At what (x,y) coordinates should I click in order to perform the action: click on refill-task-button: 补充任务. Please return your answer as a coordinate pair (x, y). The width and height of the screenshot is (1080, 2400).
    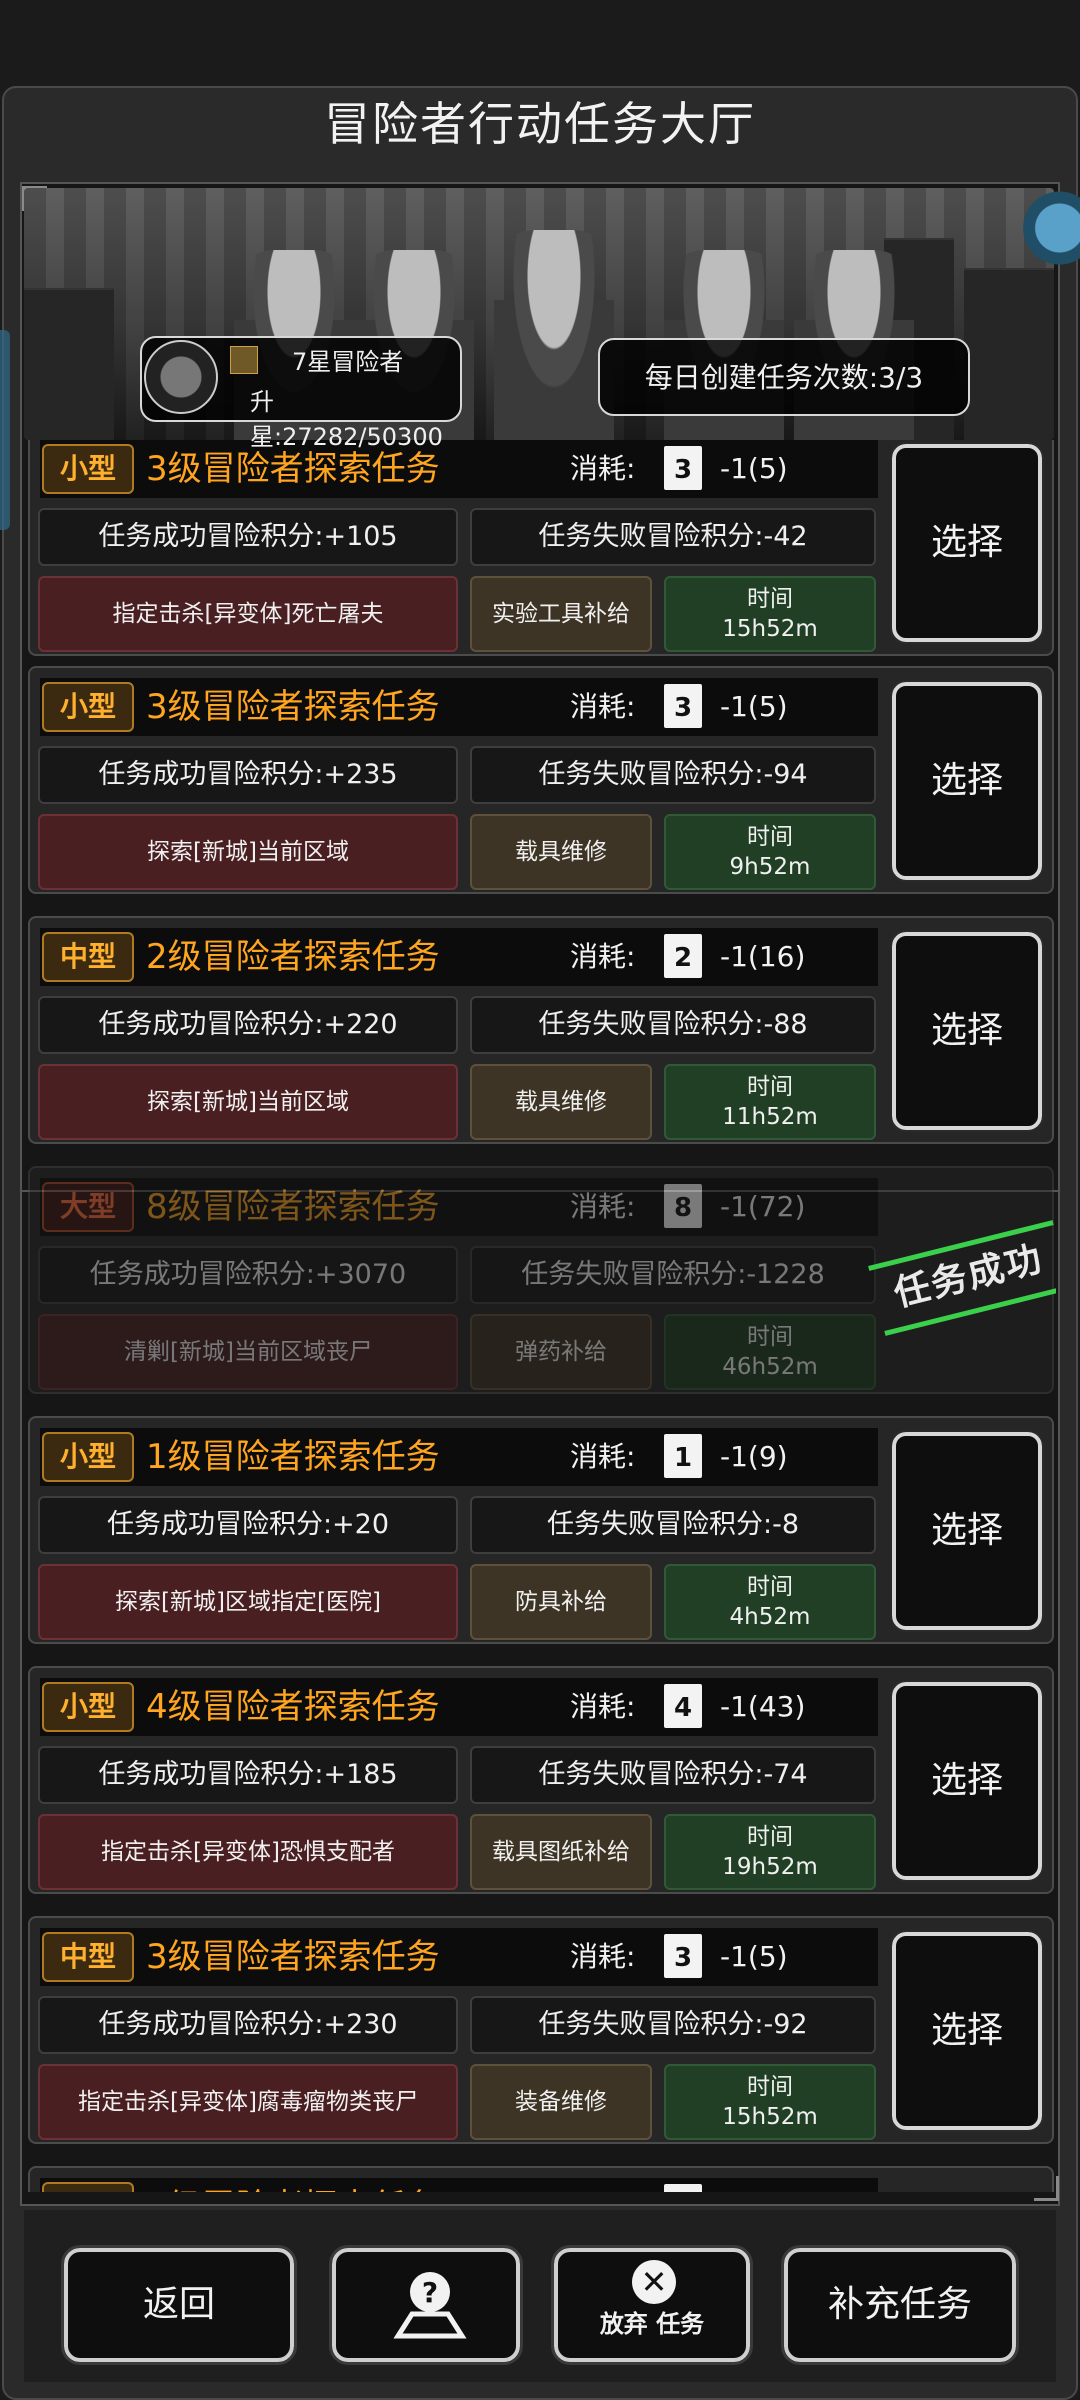
    Looking at the image, I should click on (900, 2305).